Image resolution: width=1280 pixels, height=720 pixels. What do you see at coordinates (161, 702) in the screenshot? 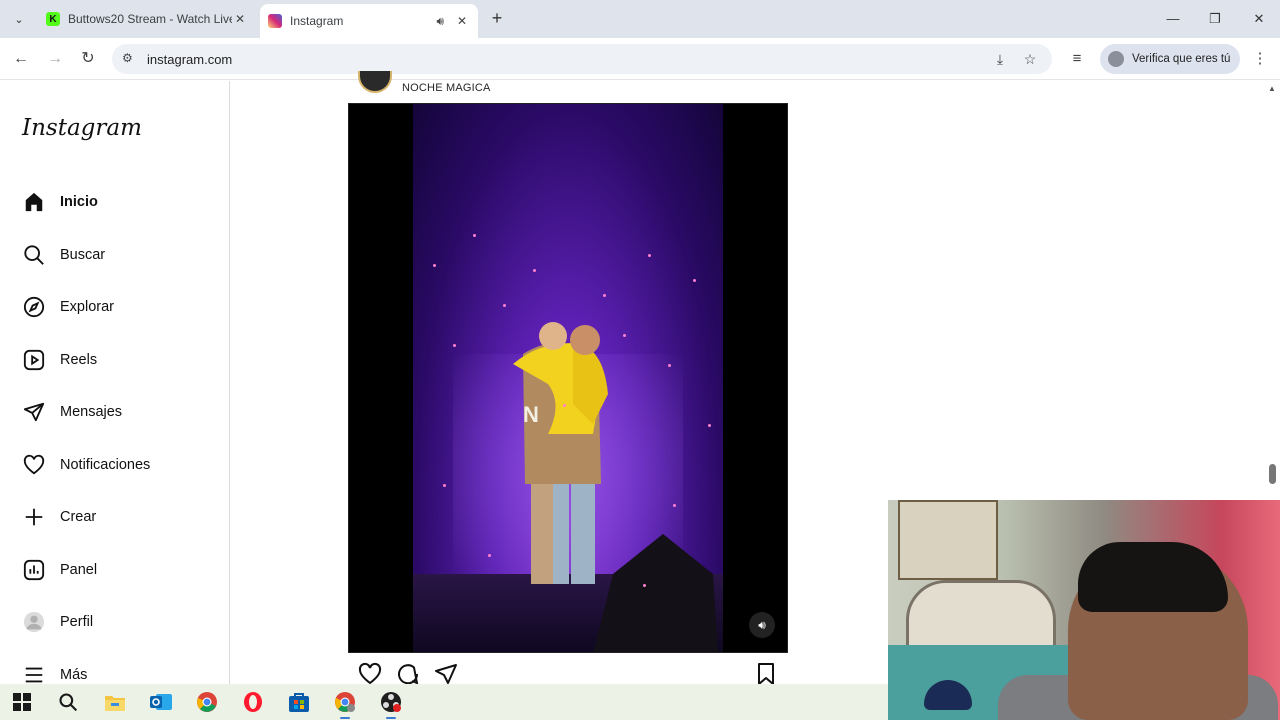
I see `outlook-icon` at bounding box center [161, 702].